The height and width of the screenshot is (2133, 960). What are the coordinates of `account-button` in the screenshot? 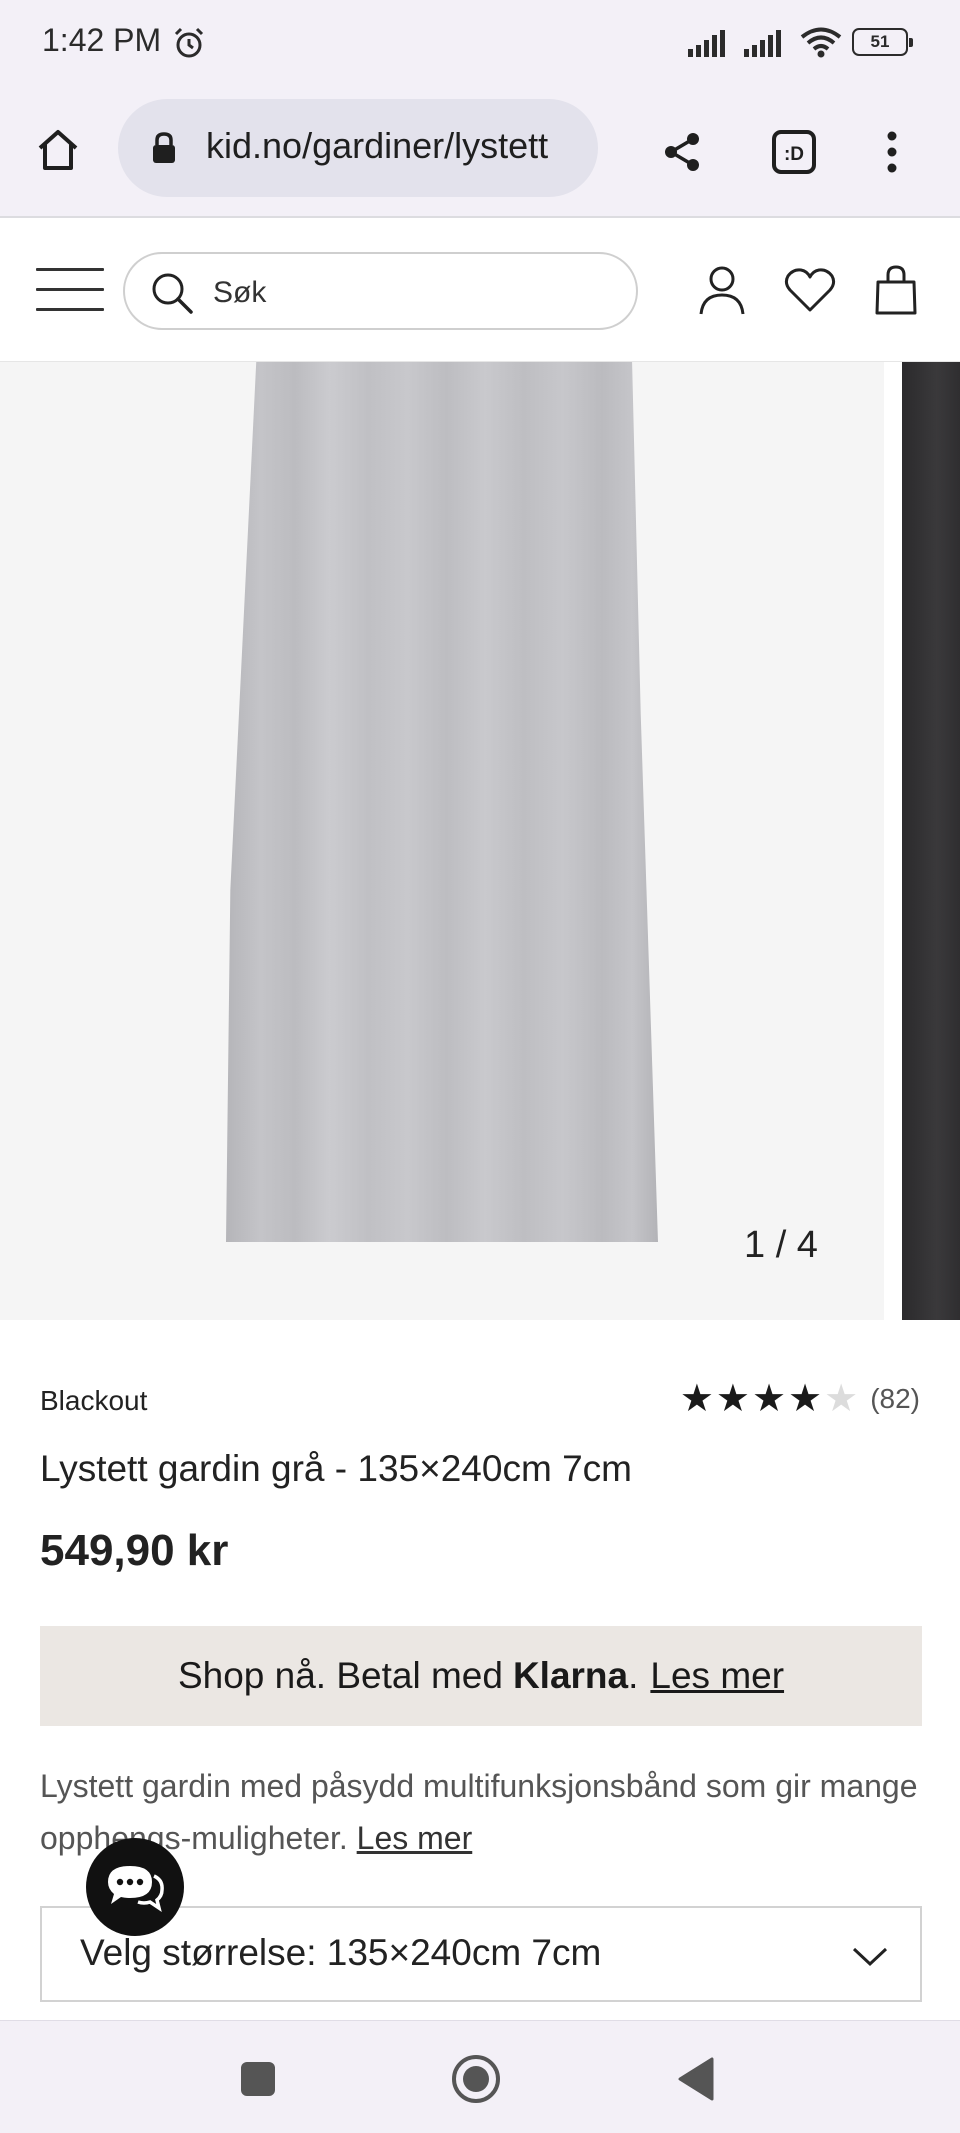 It's located at (722, 290).